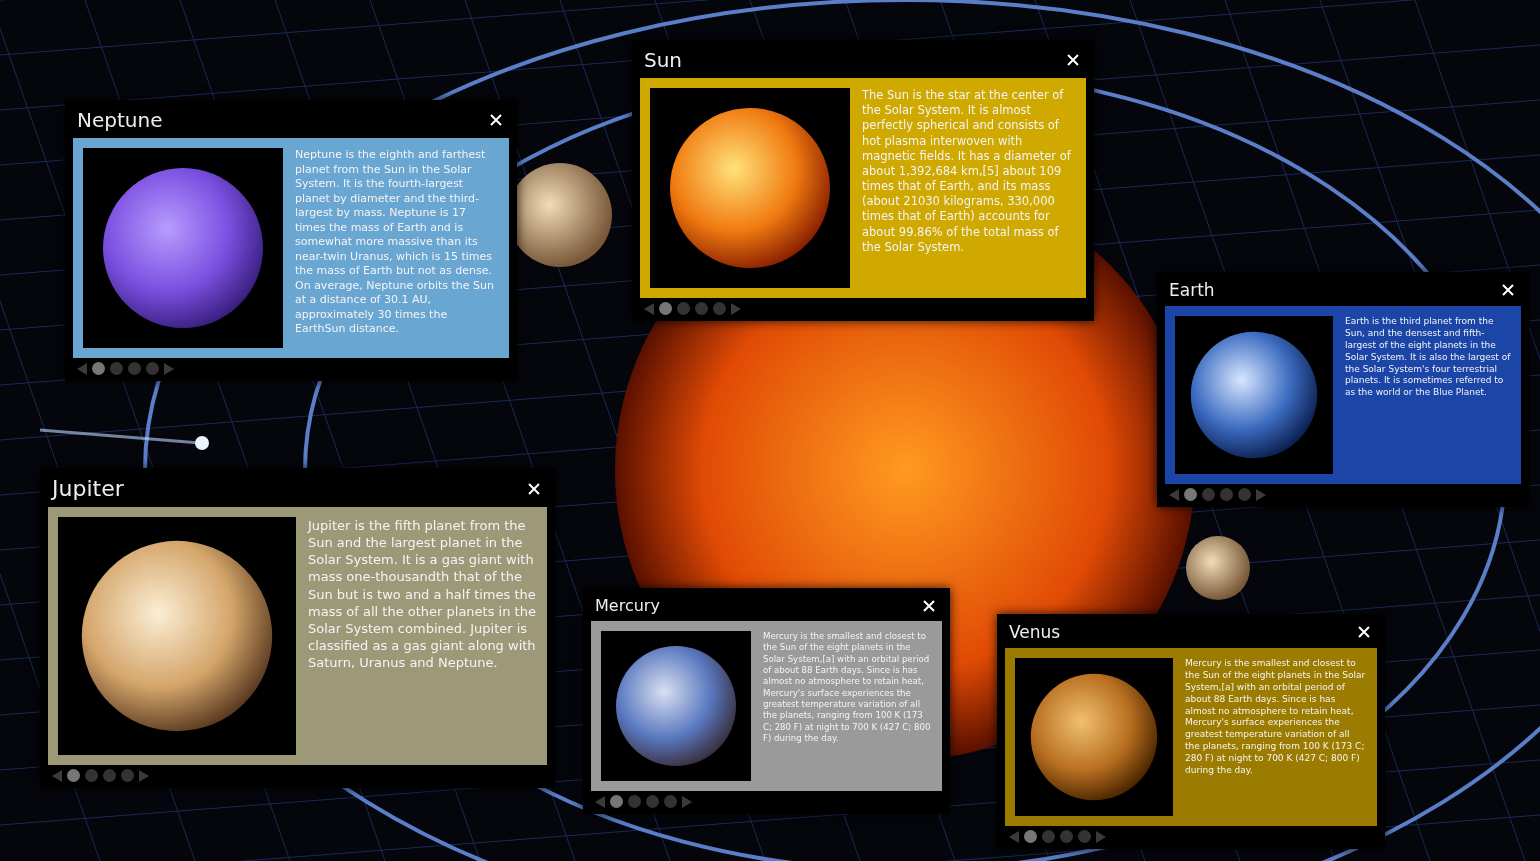 Image resolution: width=1540 pixels, height=861 pixels. What do you see at coordinates (627, 605) in the screenshot?
I see `panel-title: Mercury` at bounding box center [627, 605].